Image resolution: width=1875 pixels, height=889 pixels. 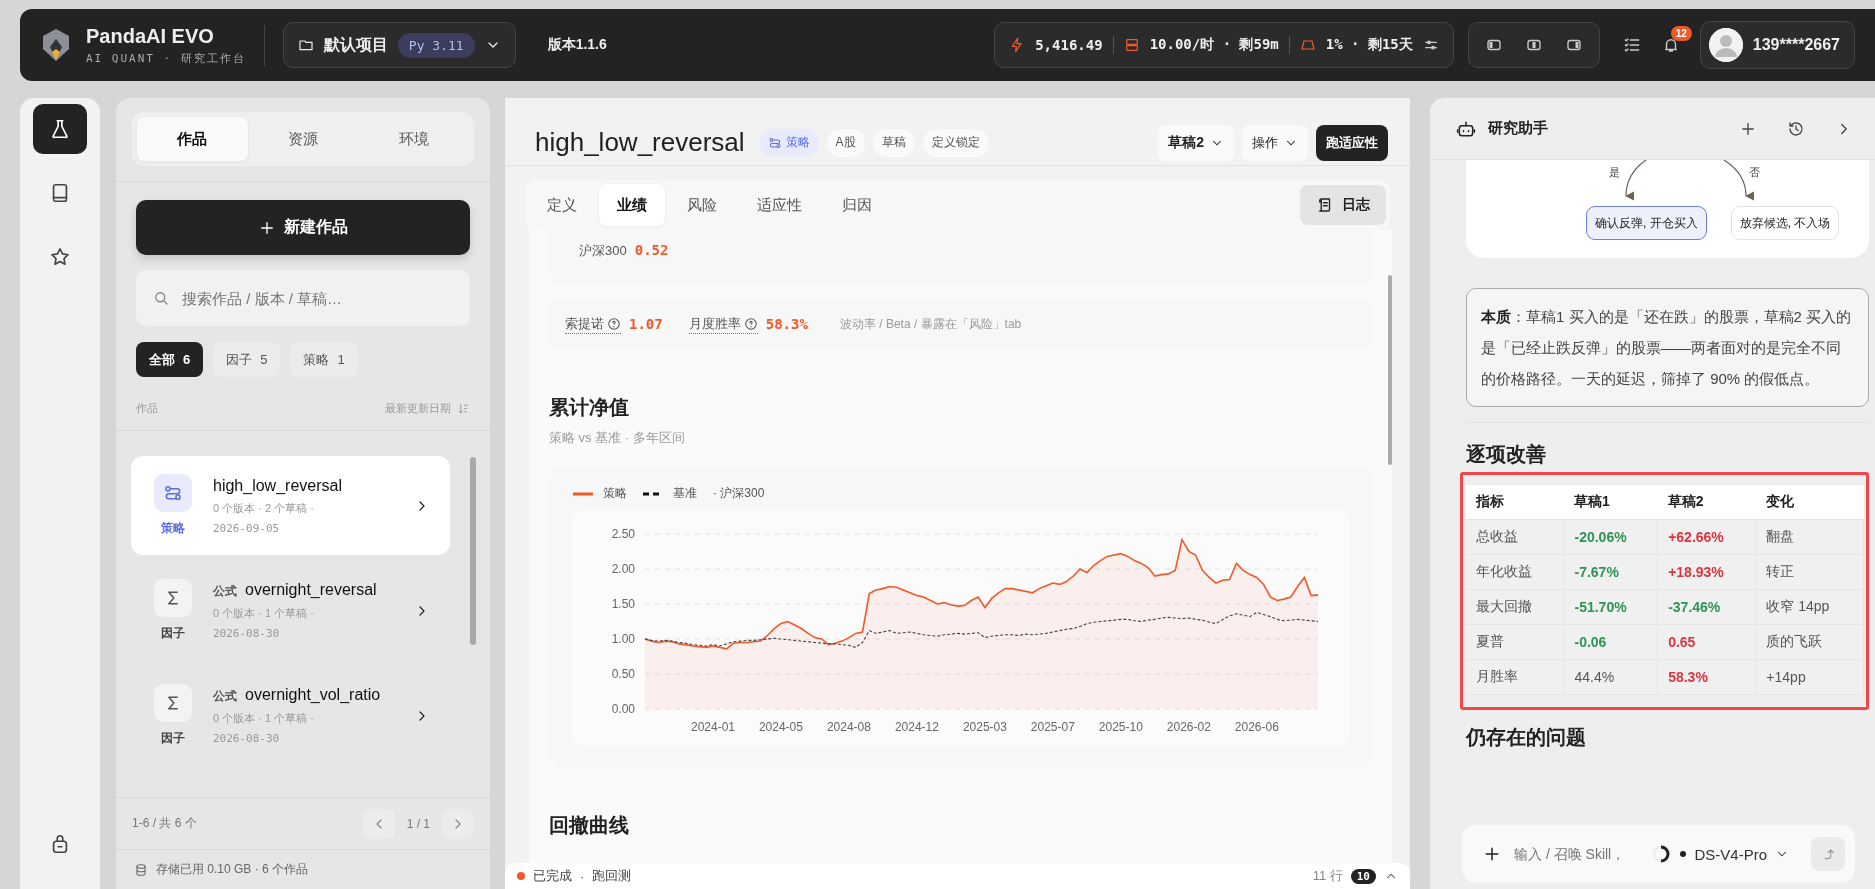 I want to click on work-list-item: 策略 high_low_reversal 0 个版本 · 2 个草稿 · 2026-09-05, so click(x=290, y=505).